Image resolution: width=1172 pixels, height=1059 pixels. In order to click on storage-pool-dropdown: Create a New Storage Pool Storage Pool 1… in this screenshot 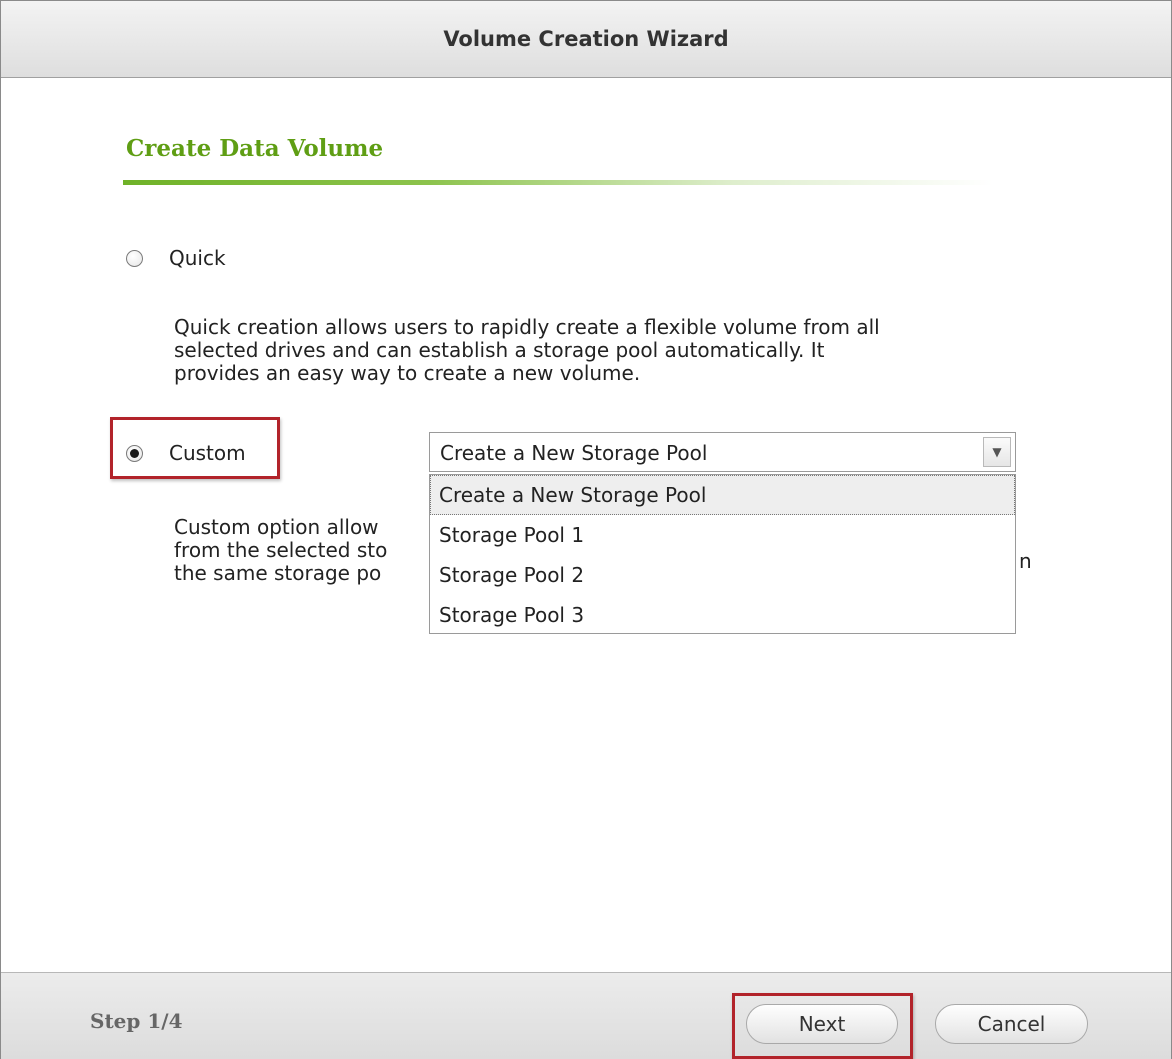, I will do `click(722, 554)`.